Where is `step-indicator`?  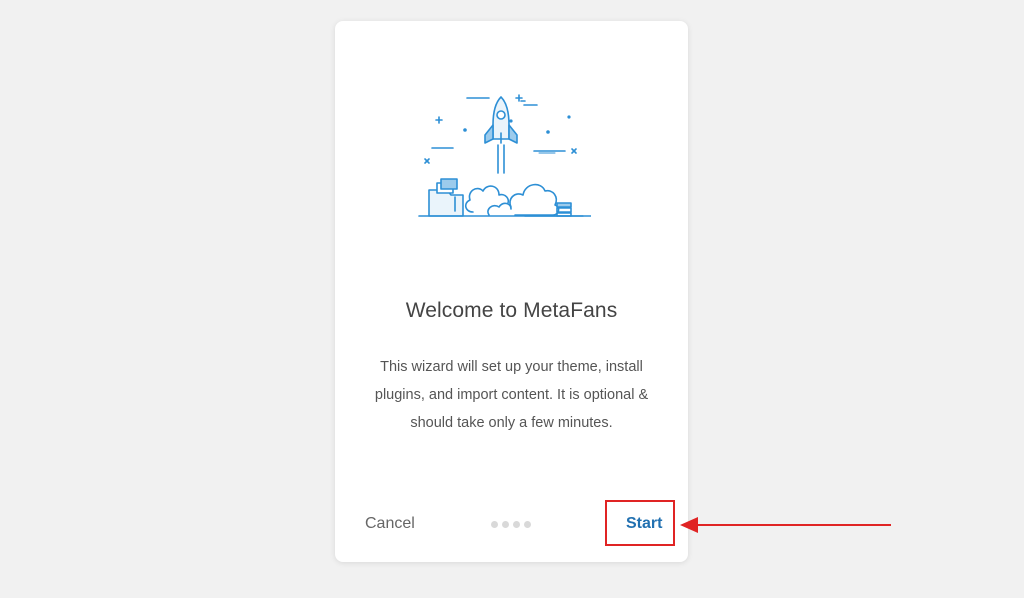 step-indicator is located at coordinates (511, 526).